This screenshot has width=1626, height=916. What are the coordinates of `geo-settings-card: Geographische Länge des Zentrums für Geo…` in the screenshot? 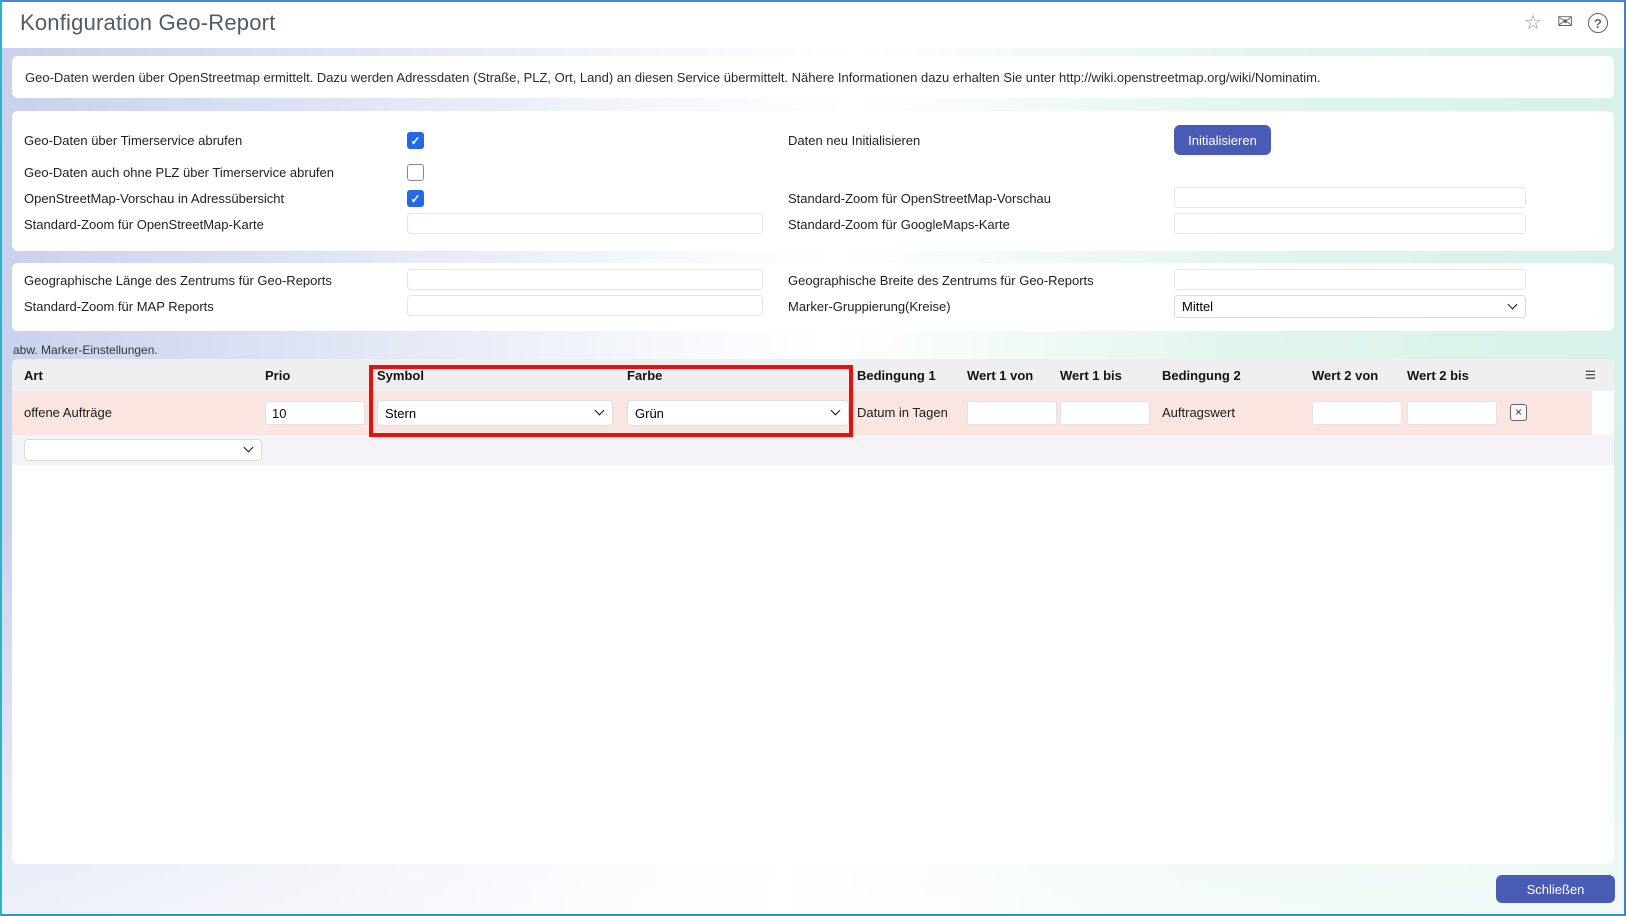 It's located at (813, 297).